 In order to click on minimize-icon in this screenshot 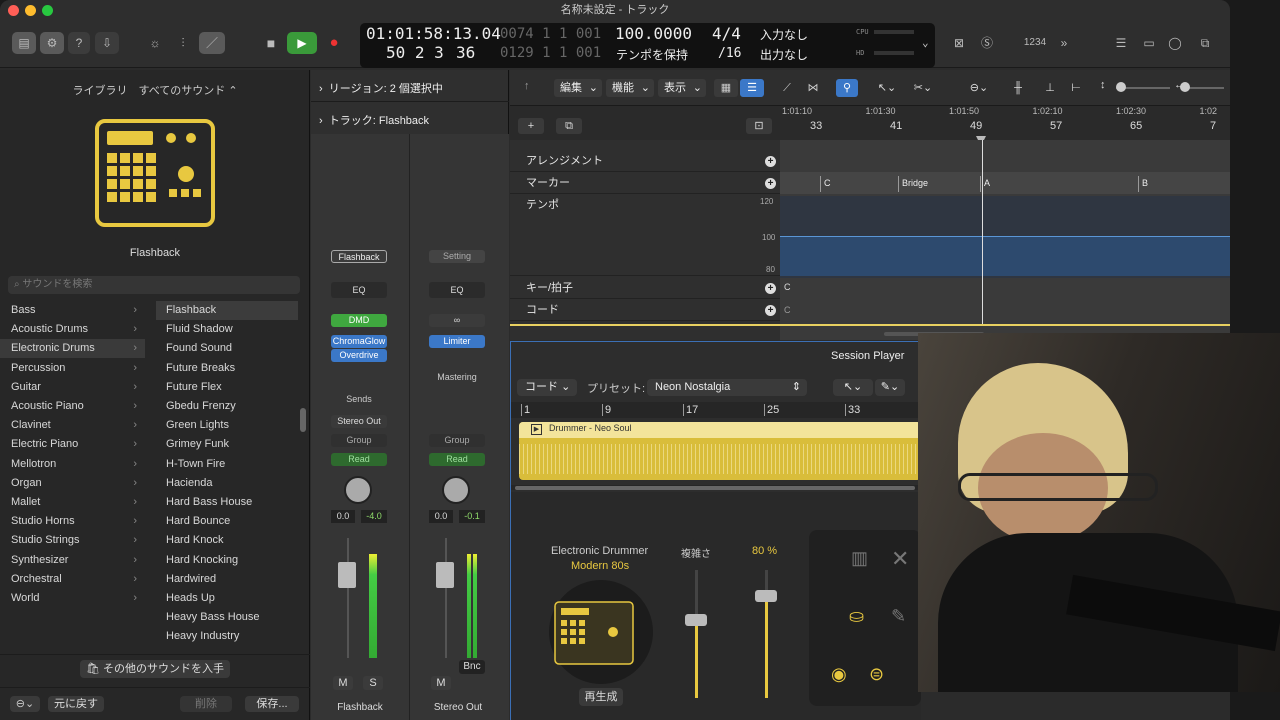, I will do `click(30, 10)`.